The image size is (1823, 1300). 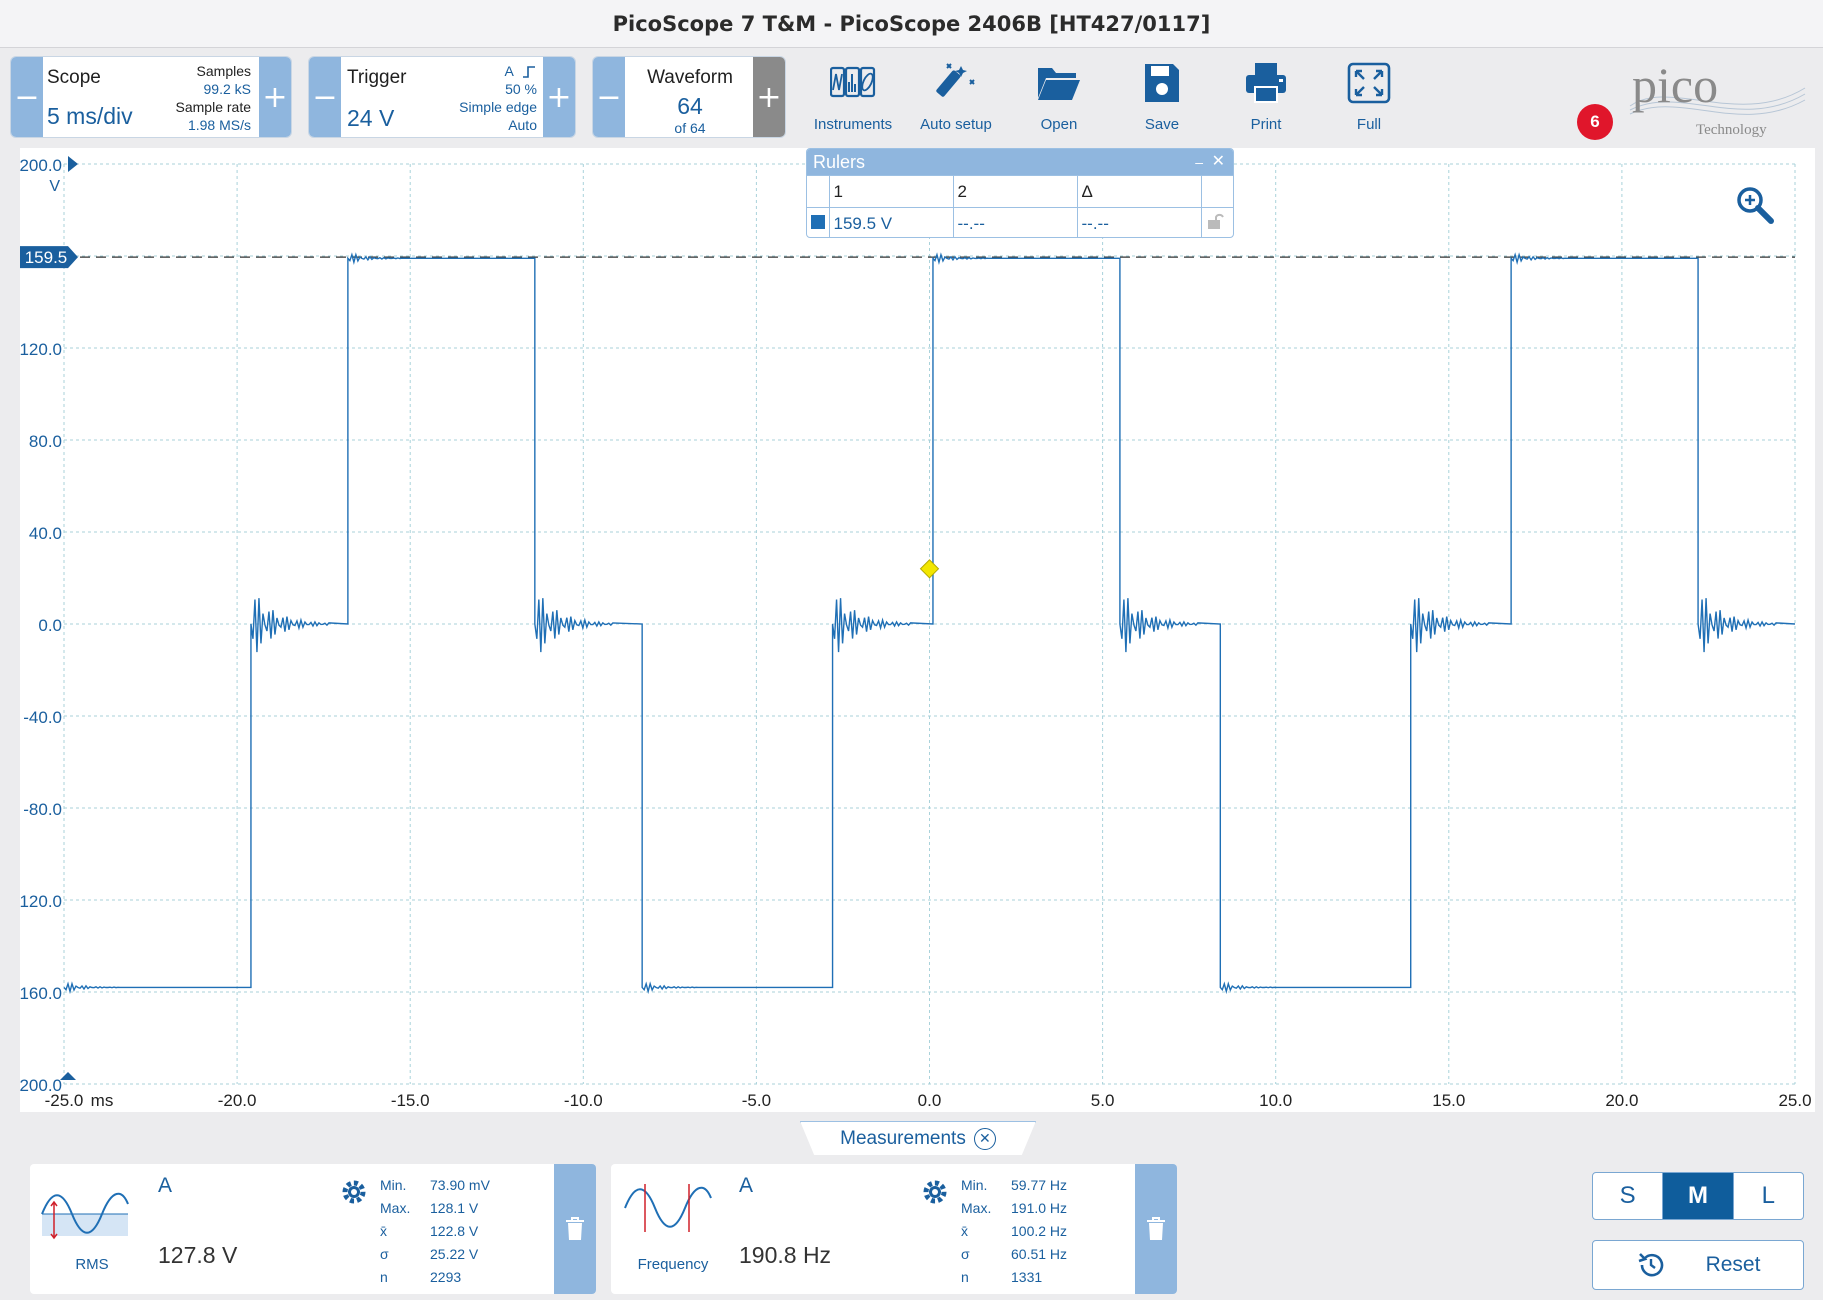 What do you see at coordinates (955, 80) in the screenshot?
I see `wand-icon` at bounding box center [955, 80].